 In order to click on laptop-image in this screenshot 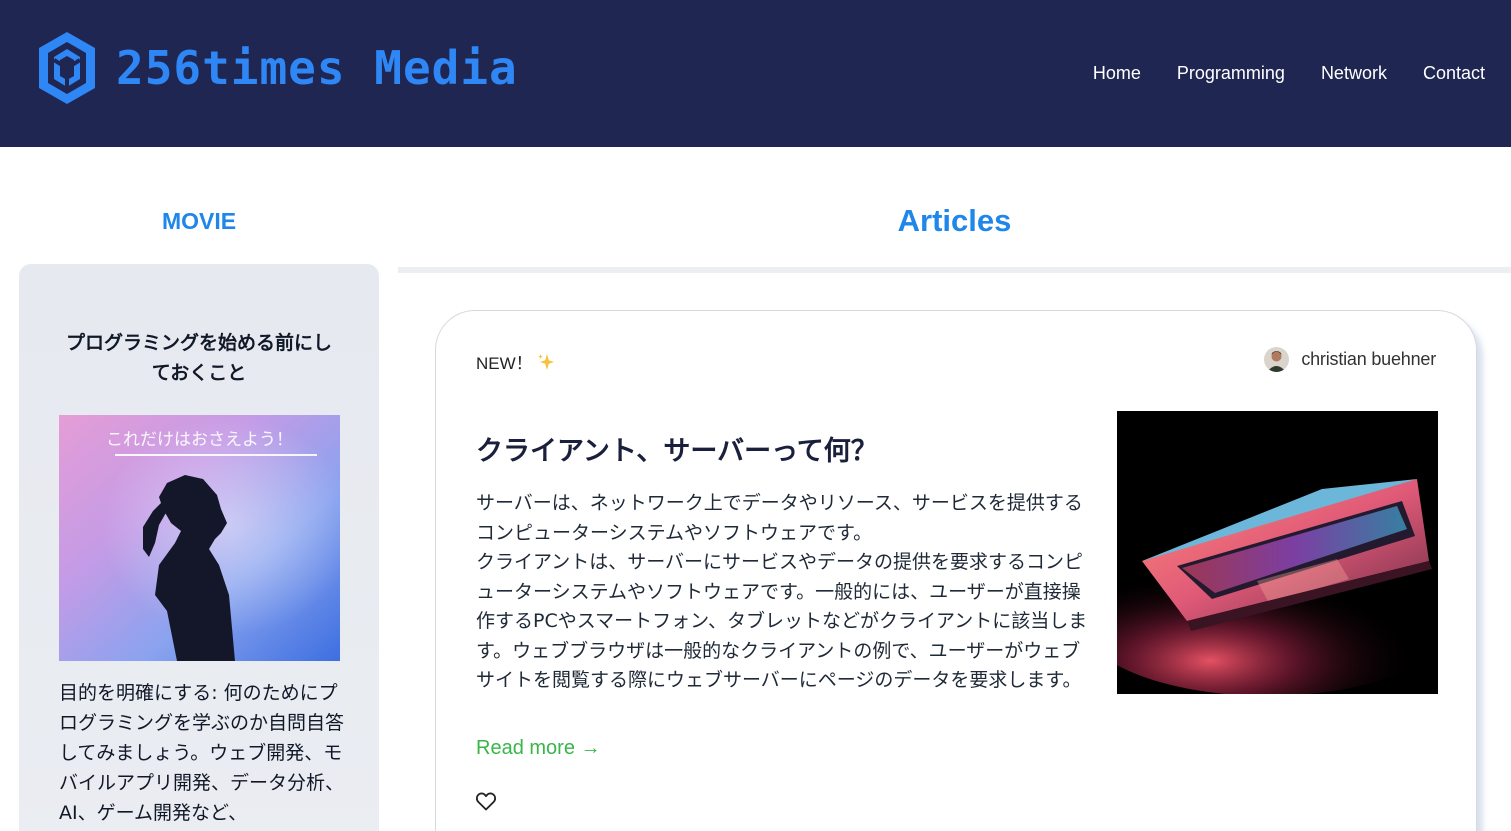, I will do `click(1277, 552)`.